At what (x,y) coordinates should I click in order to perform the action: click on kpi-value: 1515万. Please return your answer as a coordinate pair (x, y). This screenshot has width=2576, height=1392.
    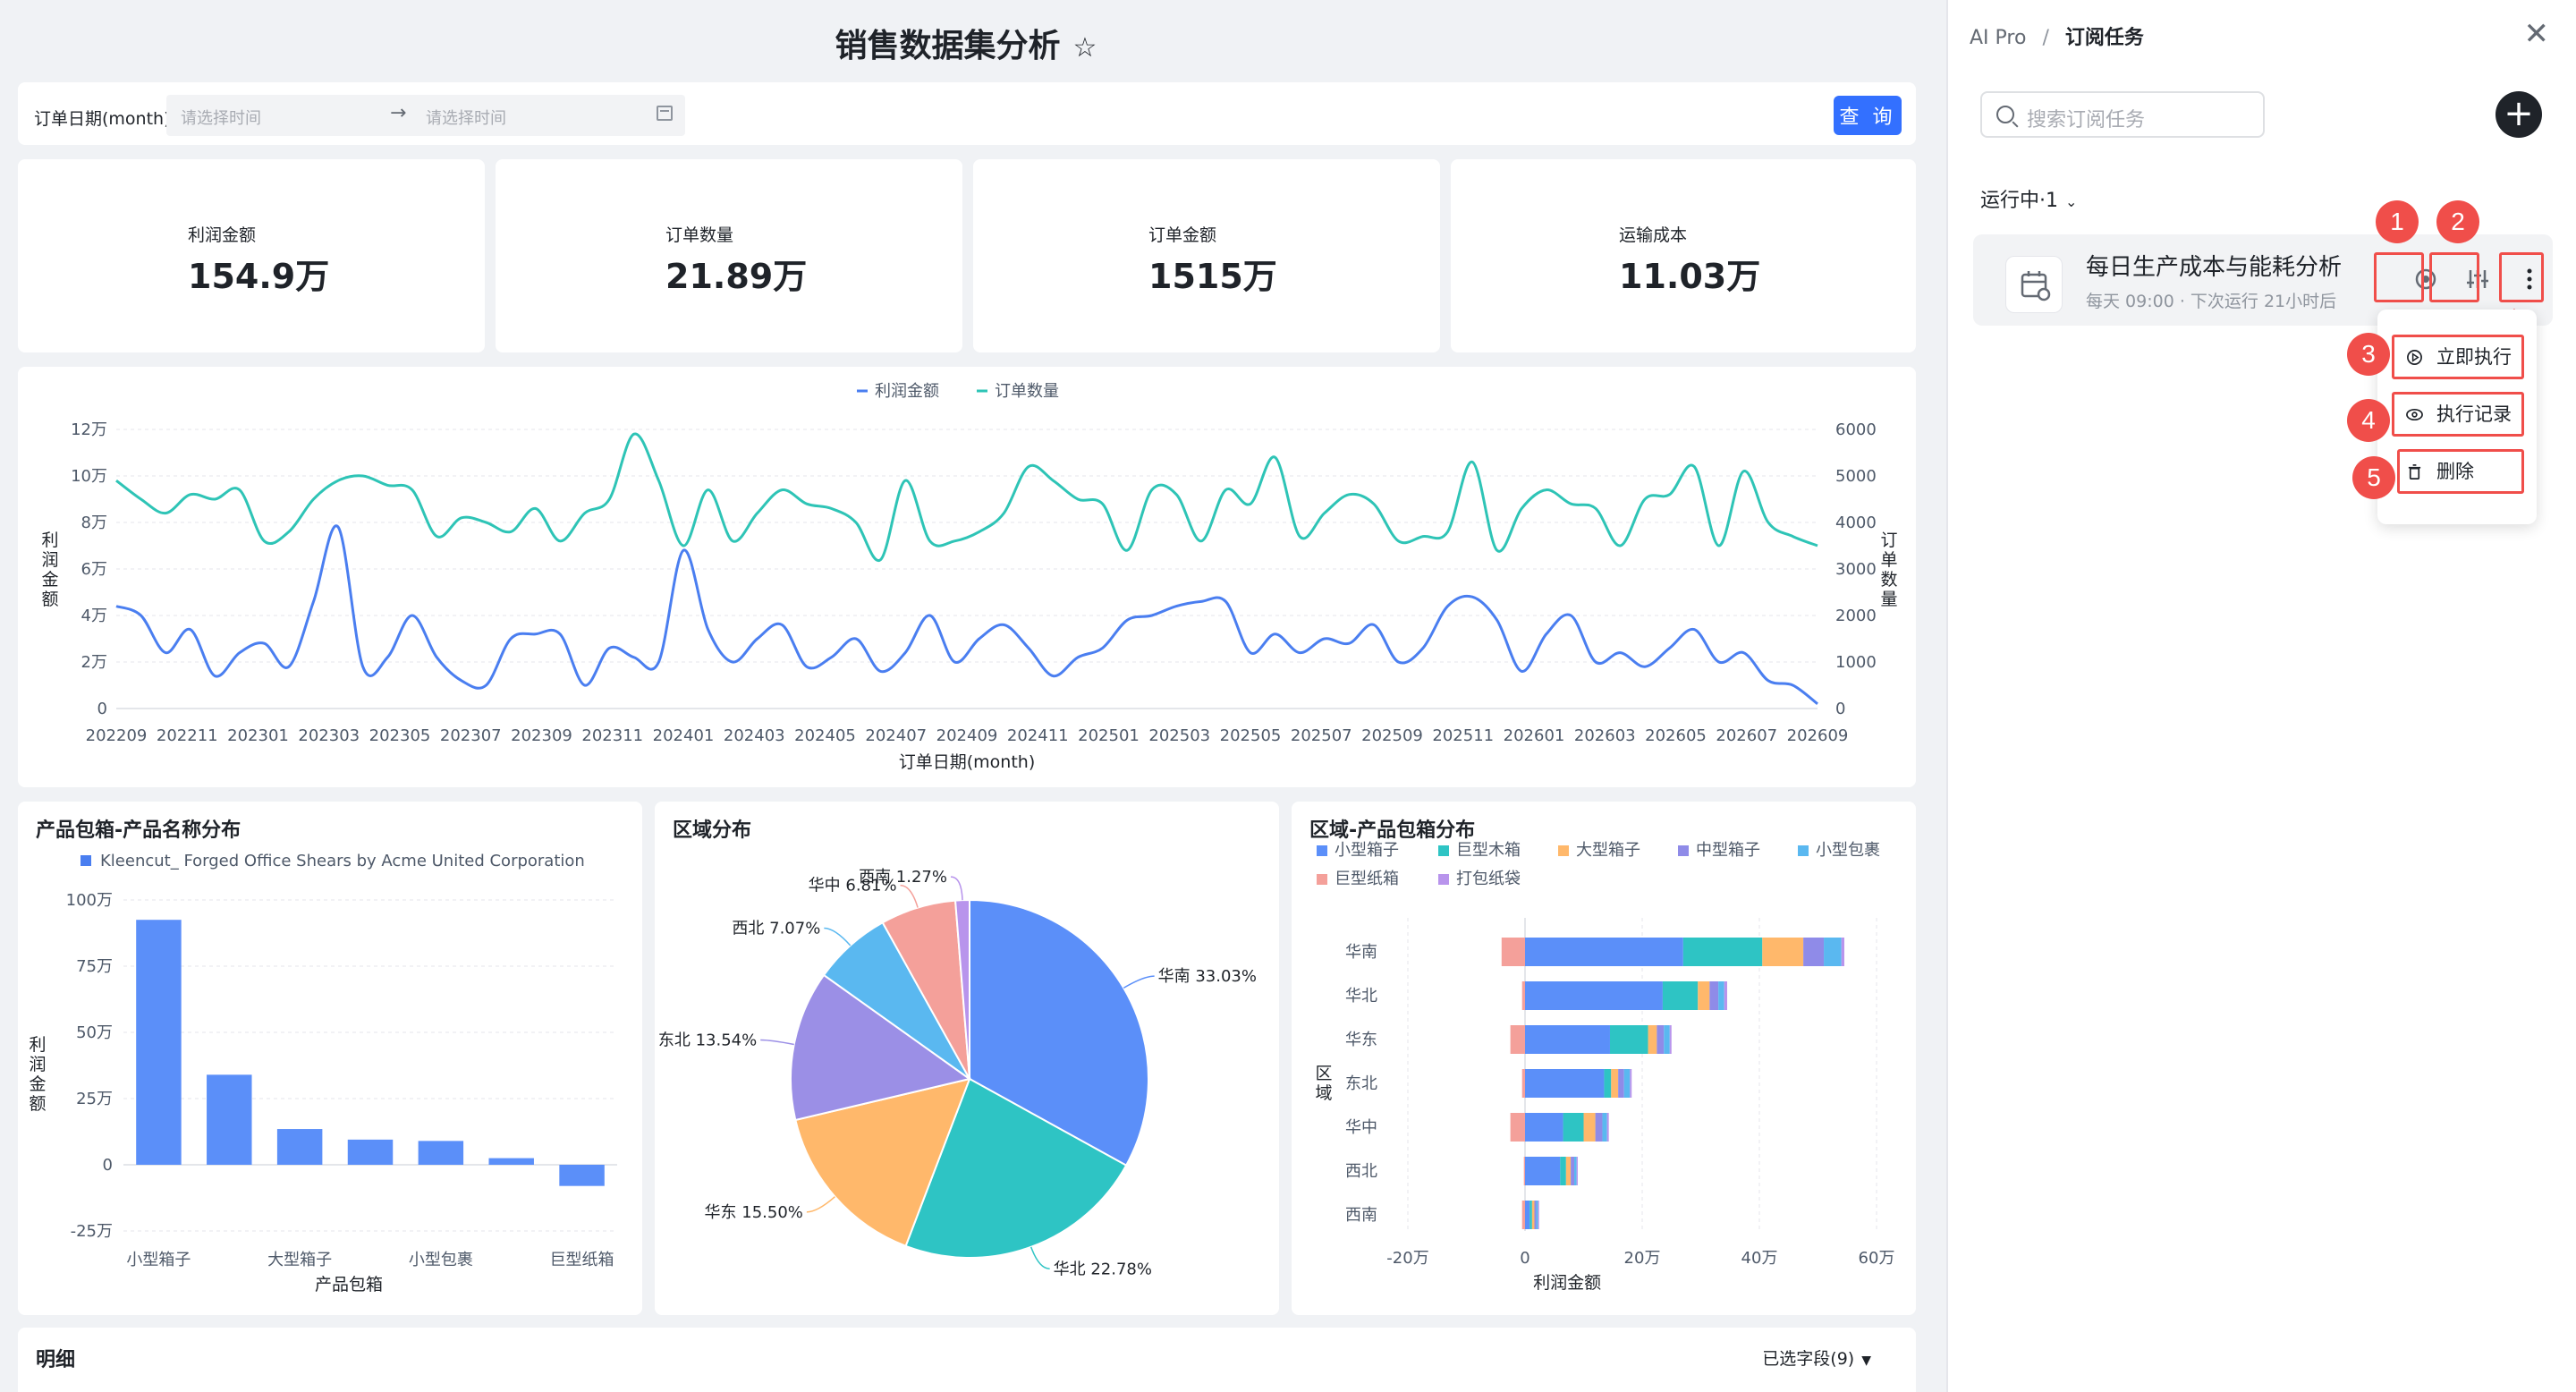
    Looking at the image, I should click on (1212, 276).